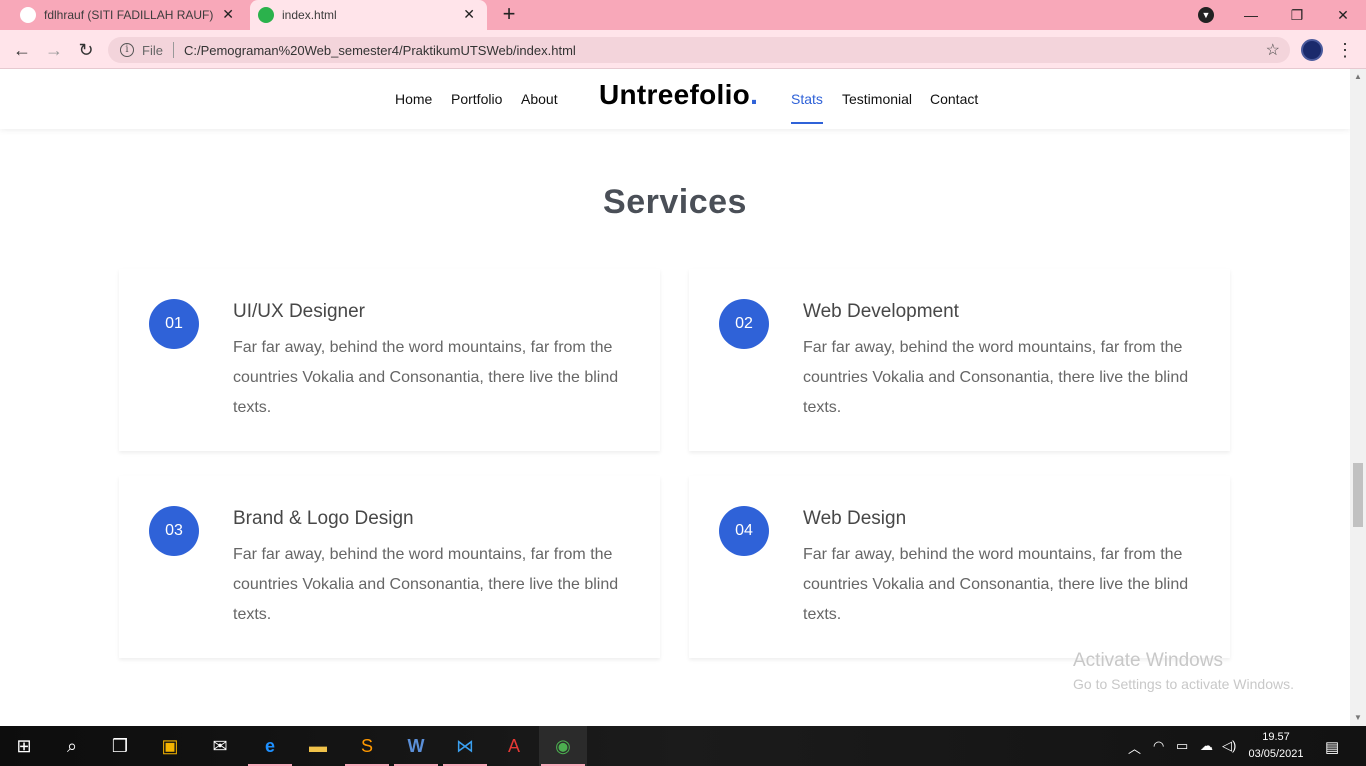  What do you see at coordinates (22, 50) in the screenshot?
I see `back-icon: ←` at bounding box center [22, 50].